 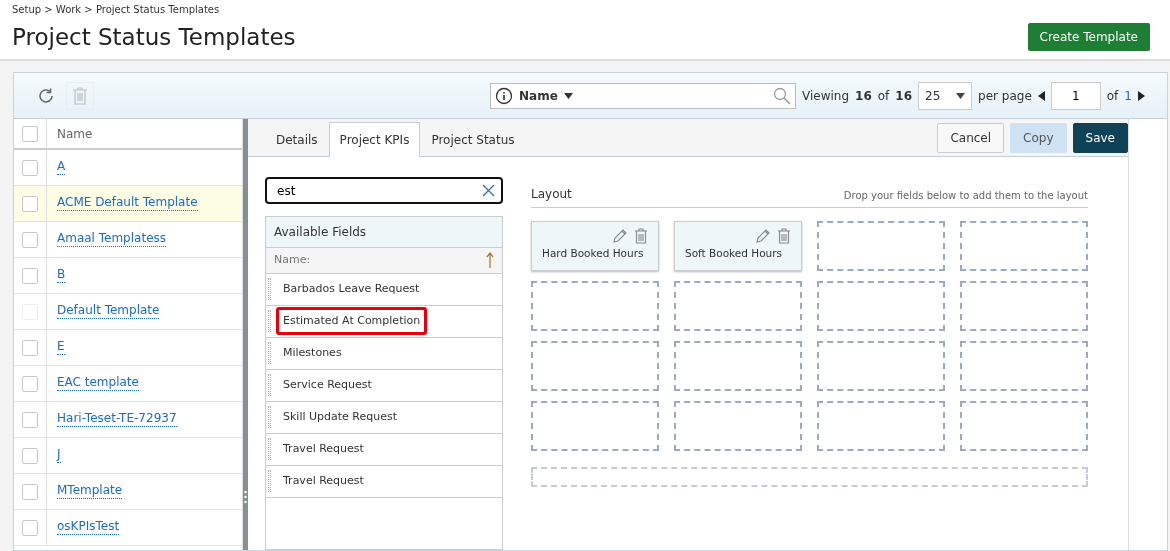 What do you see at coordinates (782, 95) in the screenshot?
I see `search-icon` at bounding box center [782, 95].